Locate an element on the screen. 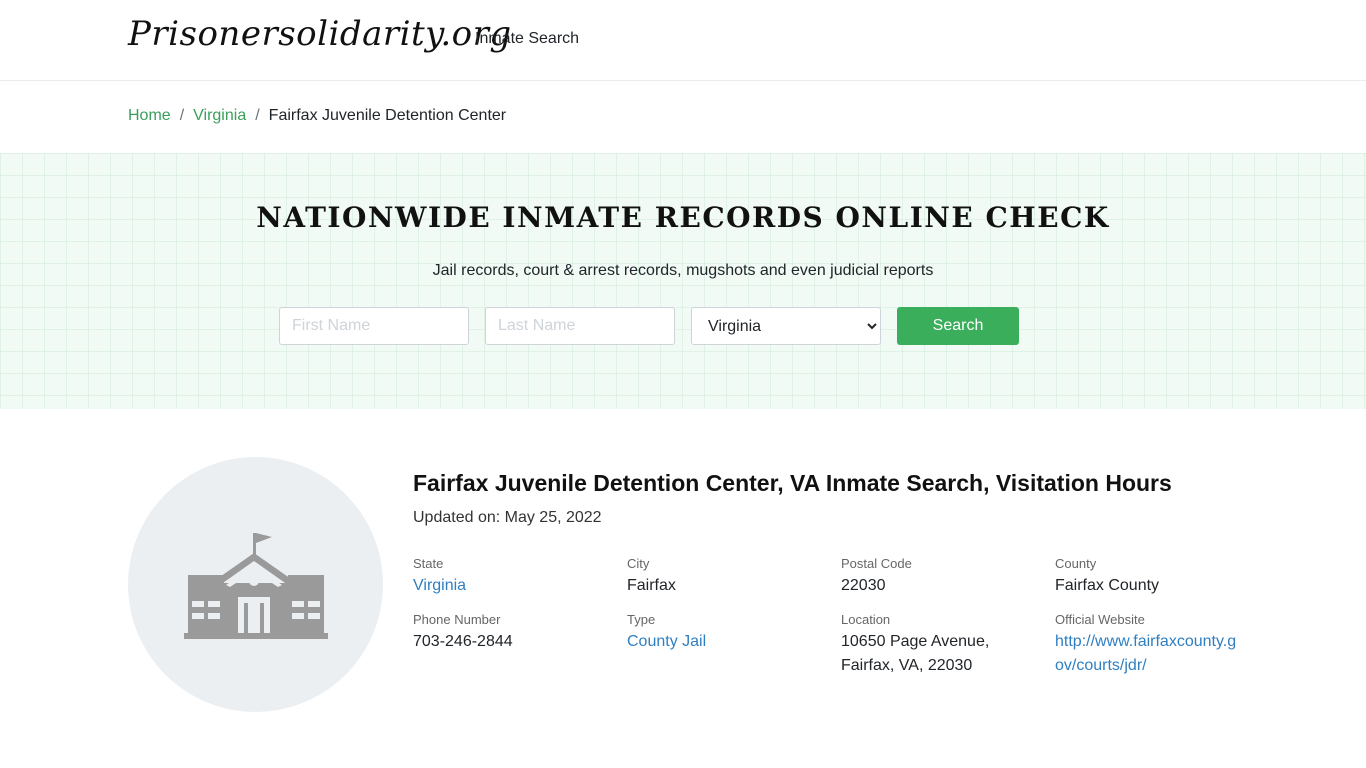 The image size is (1366, 768). inmate-search-form: Virginia Search is located at coordinates (649, 326).